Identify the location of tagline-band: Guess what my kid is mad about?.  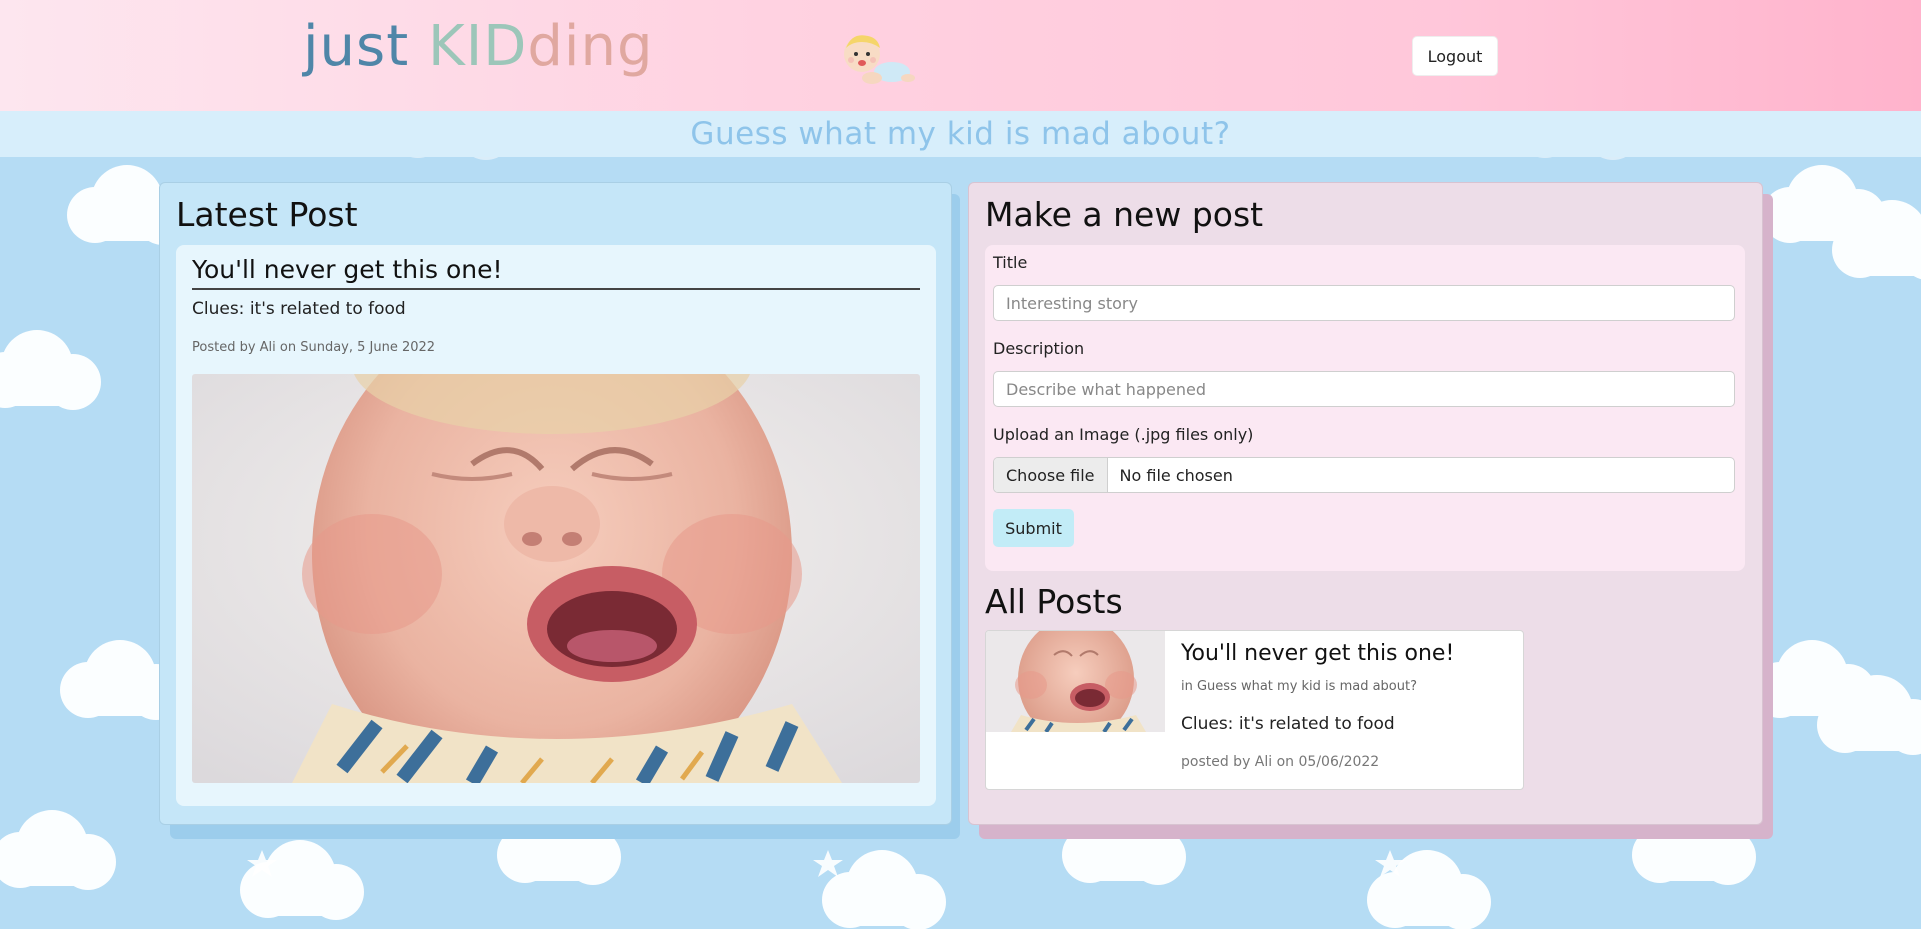
(960, 134).